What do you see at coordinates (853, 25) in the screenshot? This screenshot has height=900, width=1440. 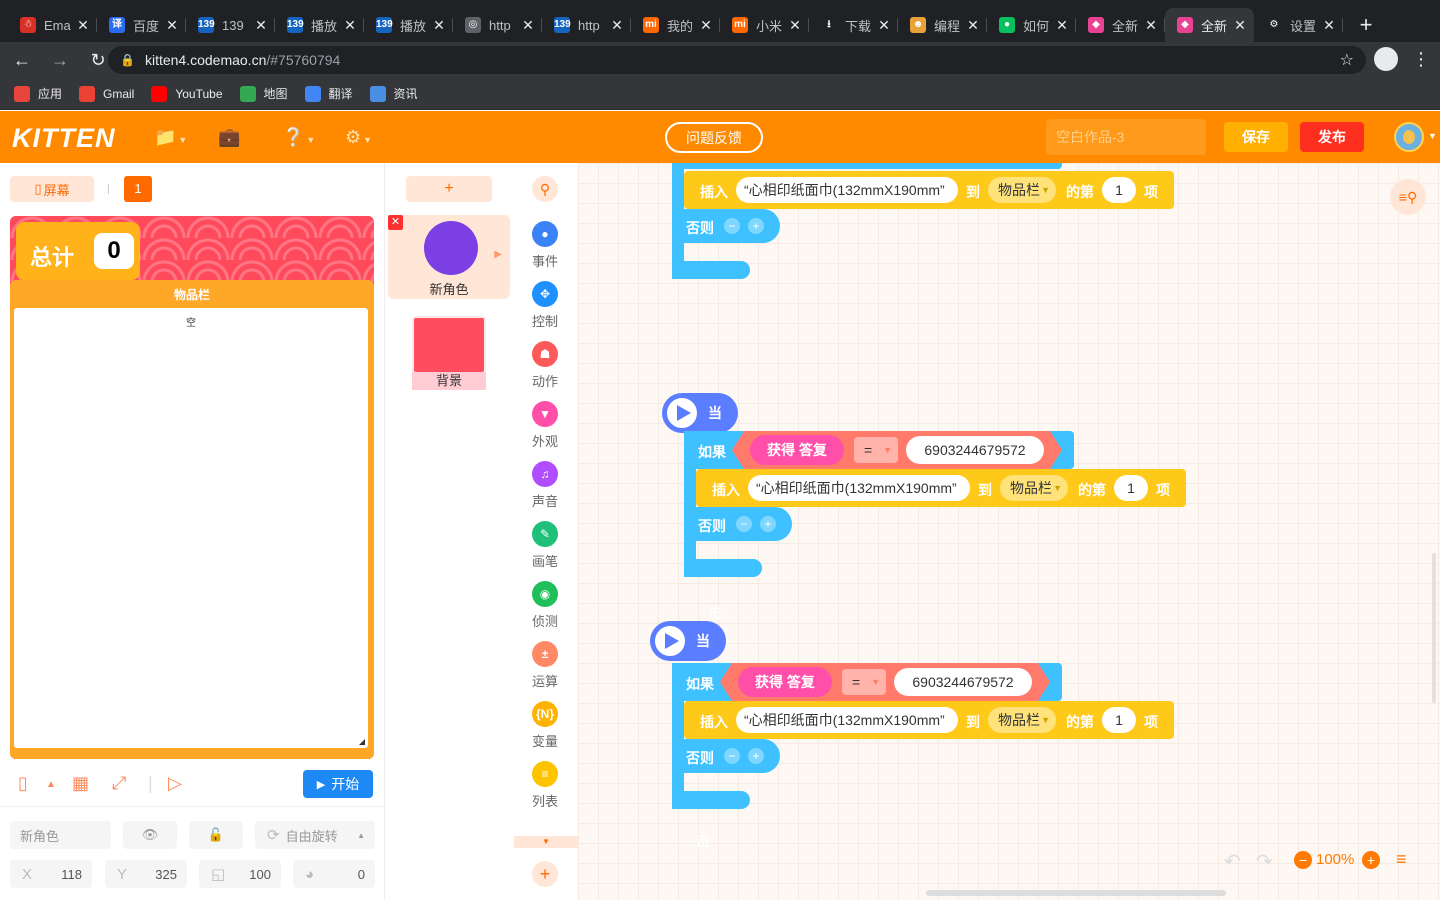 I see `browser-tab: ⭳ 下载 ✕` at bounding box center [853, 25].